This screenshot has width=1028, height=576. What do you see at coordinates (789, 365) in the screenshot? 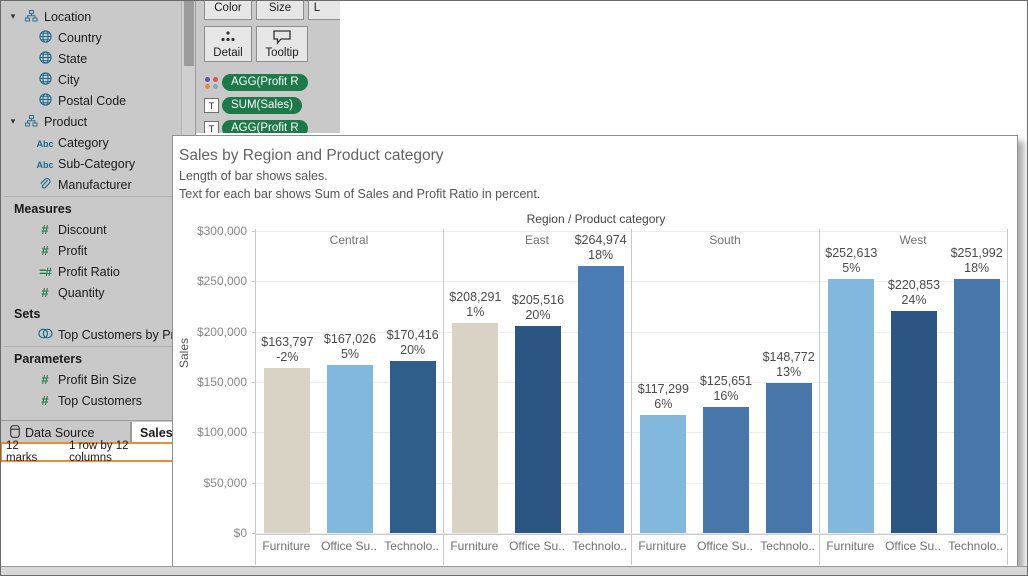
I see `bar-label: $148,772 13%` at bounding box center [789, 365].